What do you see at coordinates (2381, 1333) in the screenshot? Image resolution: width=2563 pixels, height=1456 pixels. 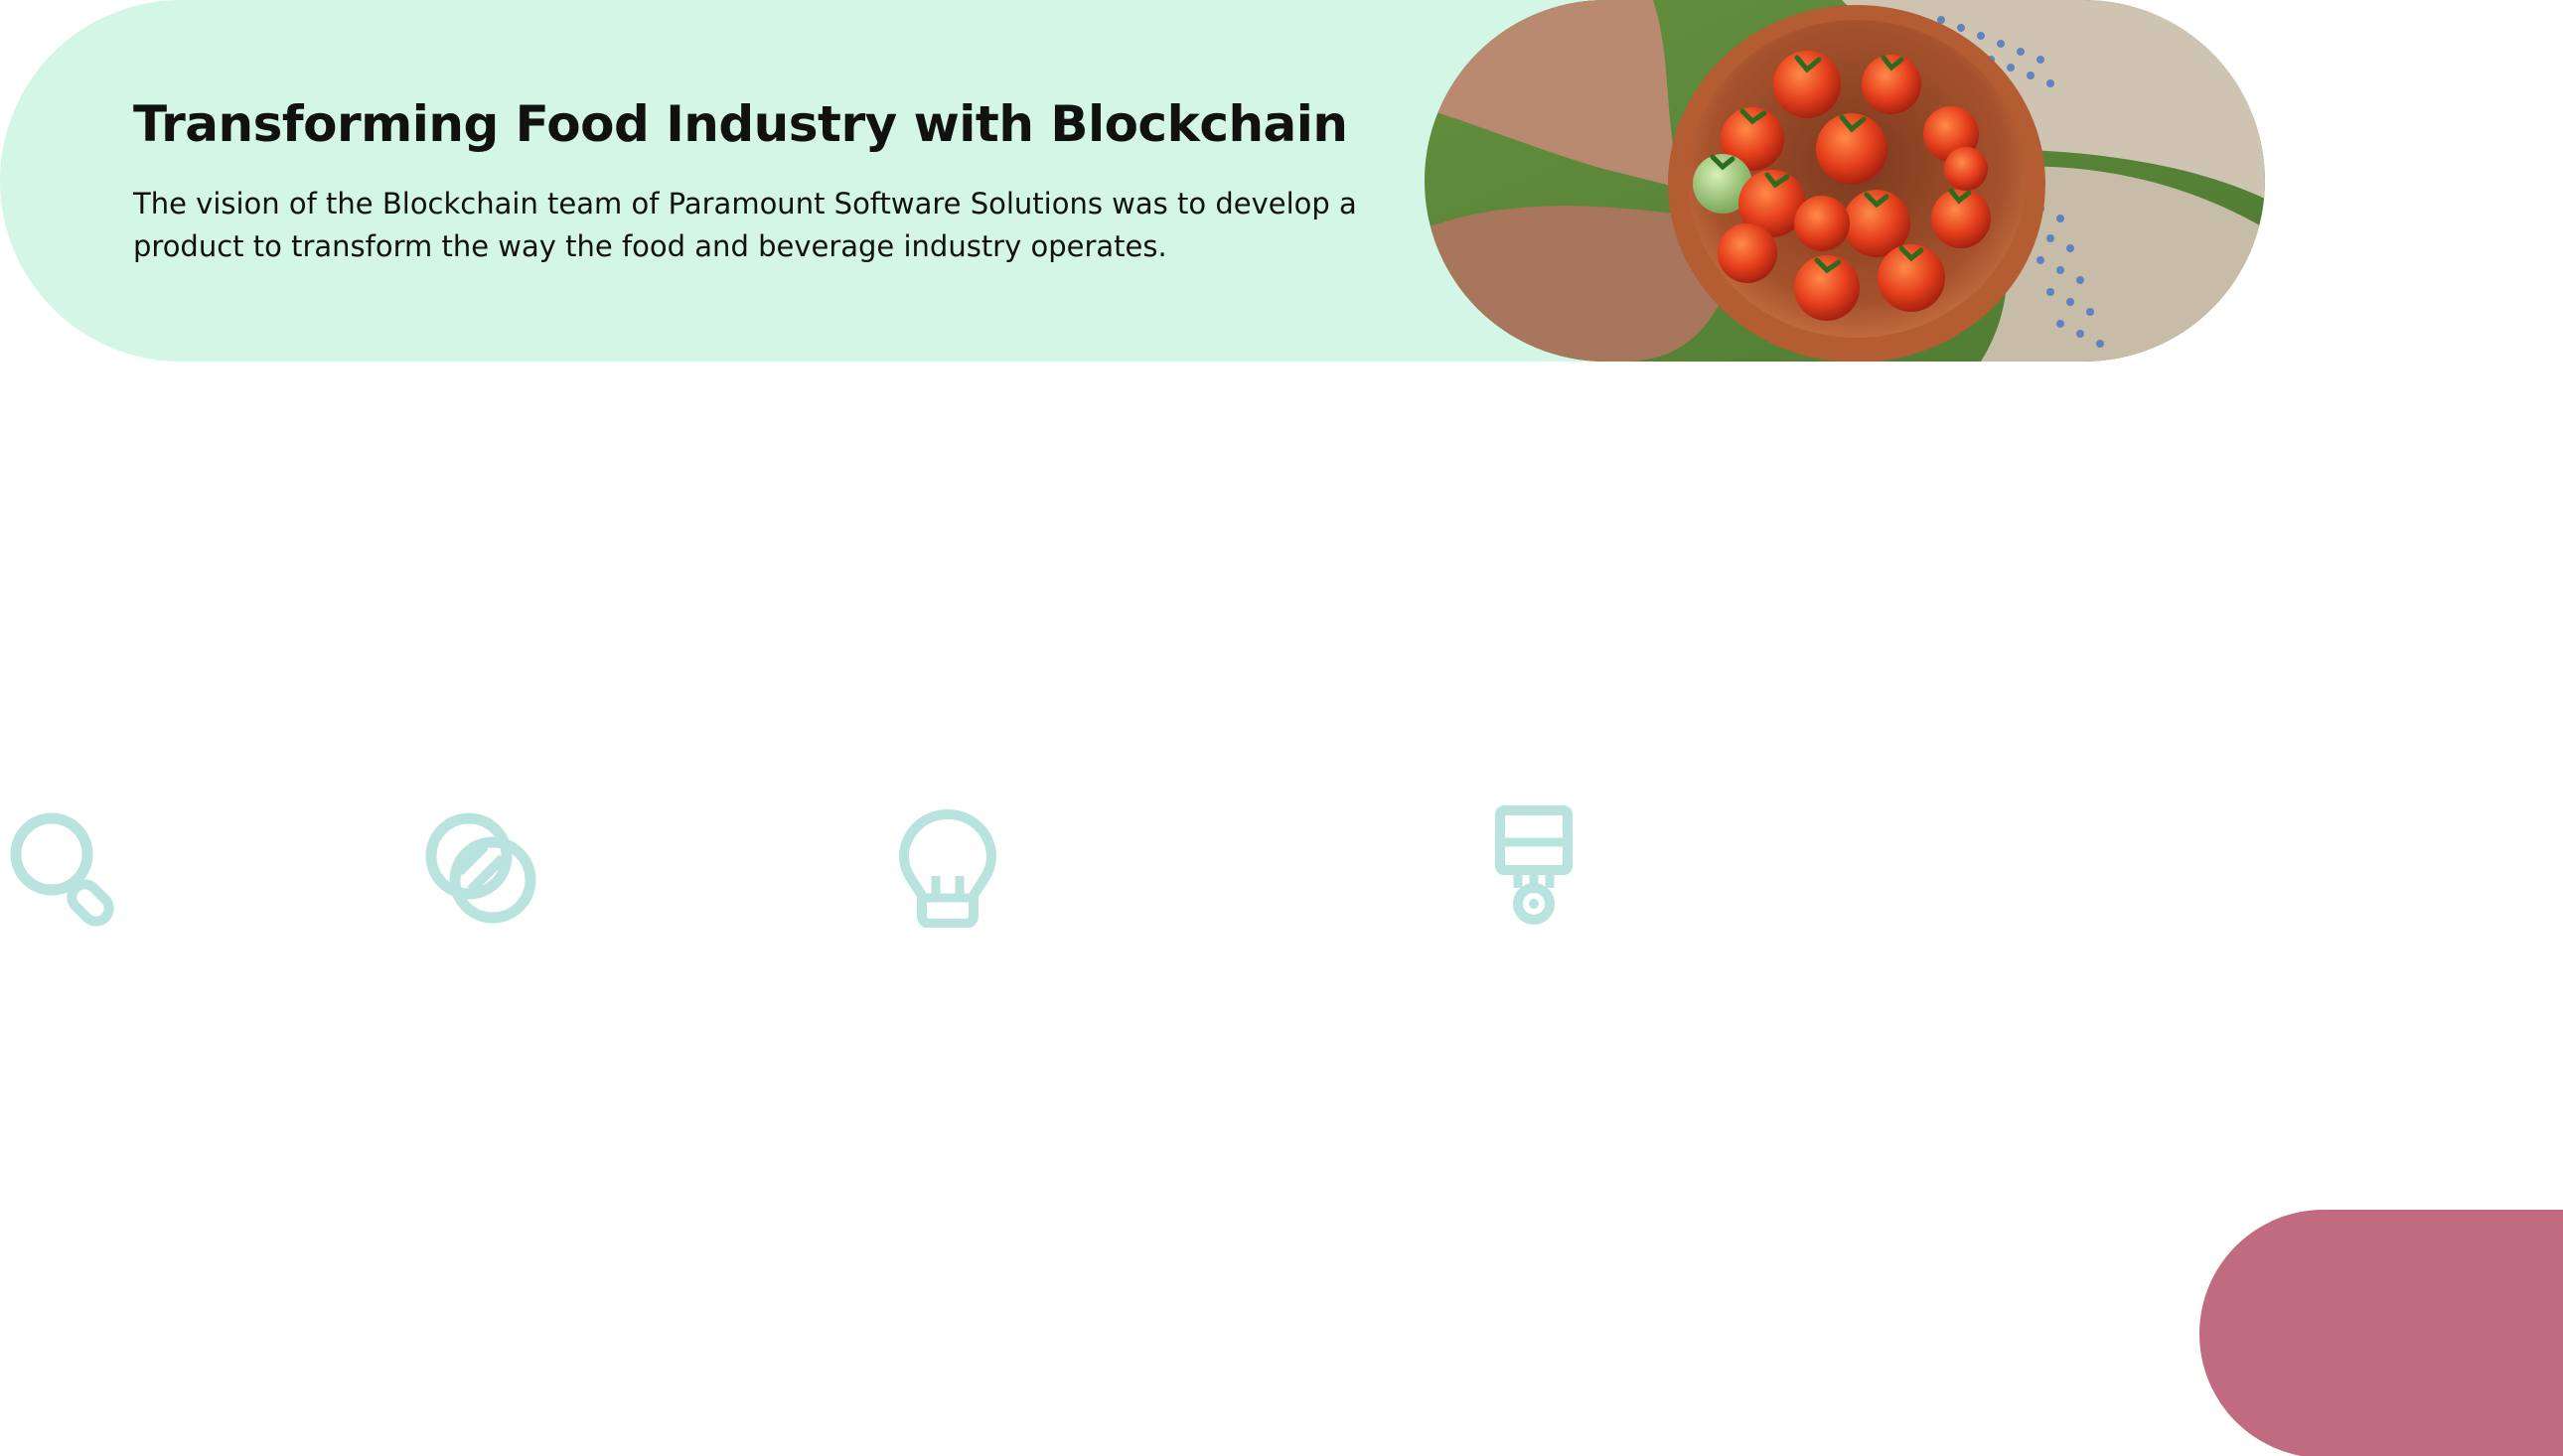 I see `accent-pill-shape` at bounding box center [2381, 1333].